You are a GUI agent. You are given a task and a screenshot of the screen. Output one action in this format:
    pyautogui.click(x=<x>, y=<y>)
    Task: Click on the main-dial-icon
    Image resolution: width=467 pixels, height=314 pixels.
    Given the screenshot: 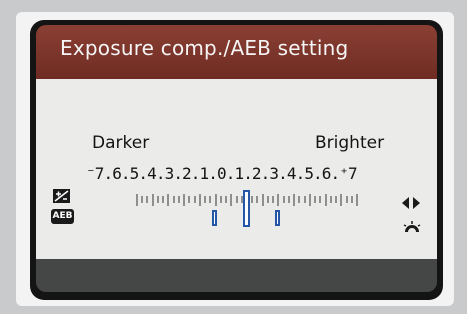 What is the action you would take?
    pyautogui.click(x=412, y=227)
    